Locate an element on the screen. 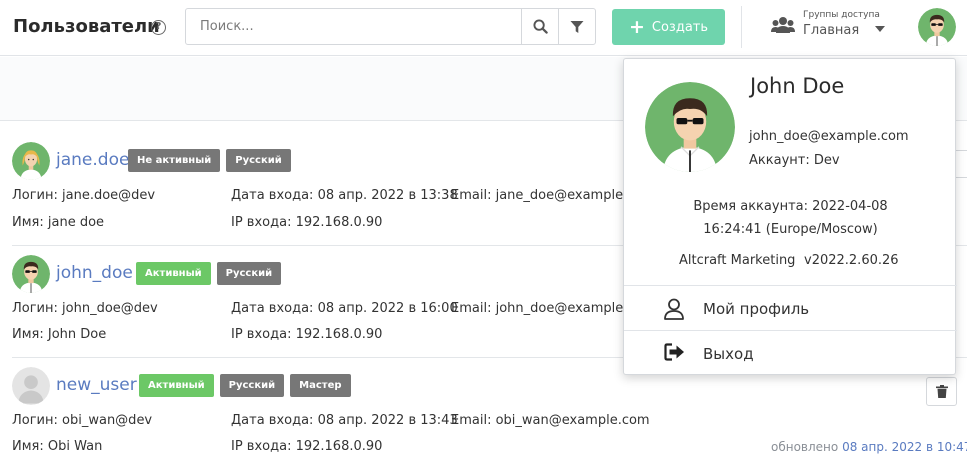  chevron-down-icon is located at coordinates (880, 29).